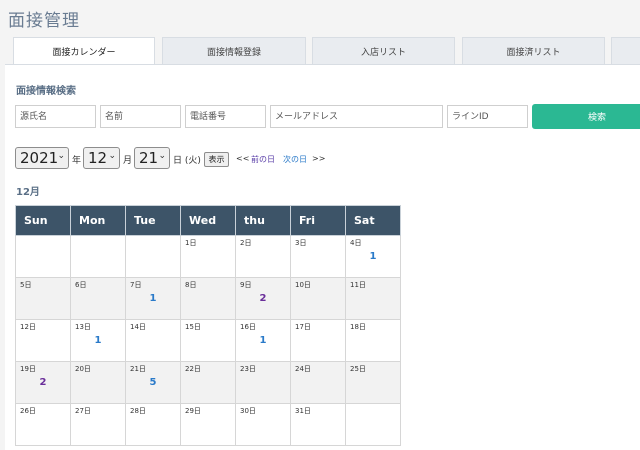  I want to click on calendar-day-cell: 25日, so click(373, 382).